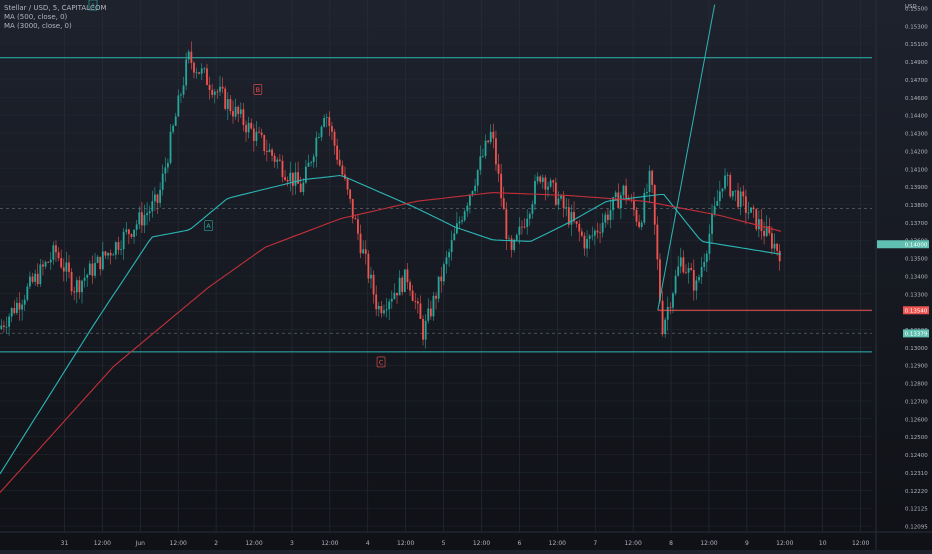  Describe the element at coordinates (916, 245) in the screenshot. I see `price-tag-label: 0.14000` at that location.